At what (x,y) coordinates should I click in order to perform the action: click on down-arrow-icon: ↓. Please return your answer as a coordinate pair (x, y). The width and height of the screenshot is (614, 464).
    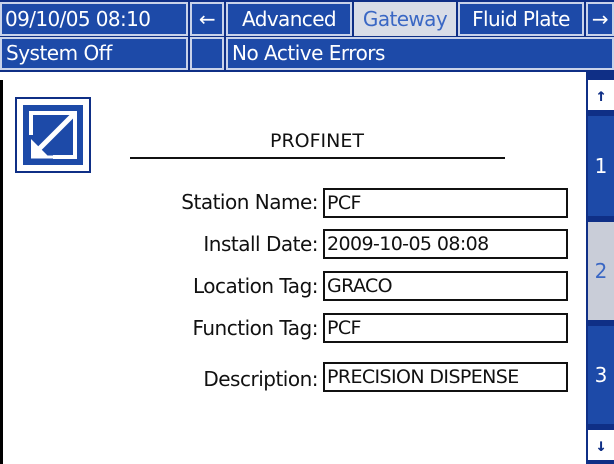
    Looking at the image, I should click on (601, 445).